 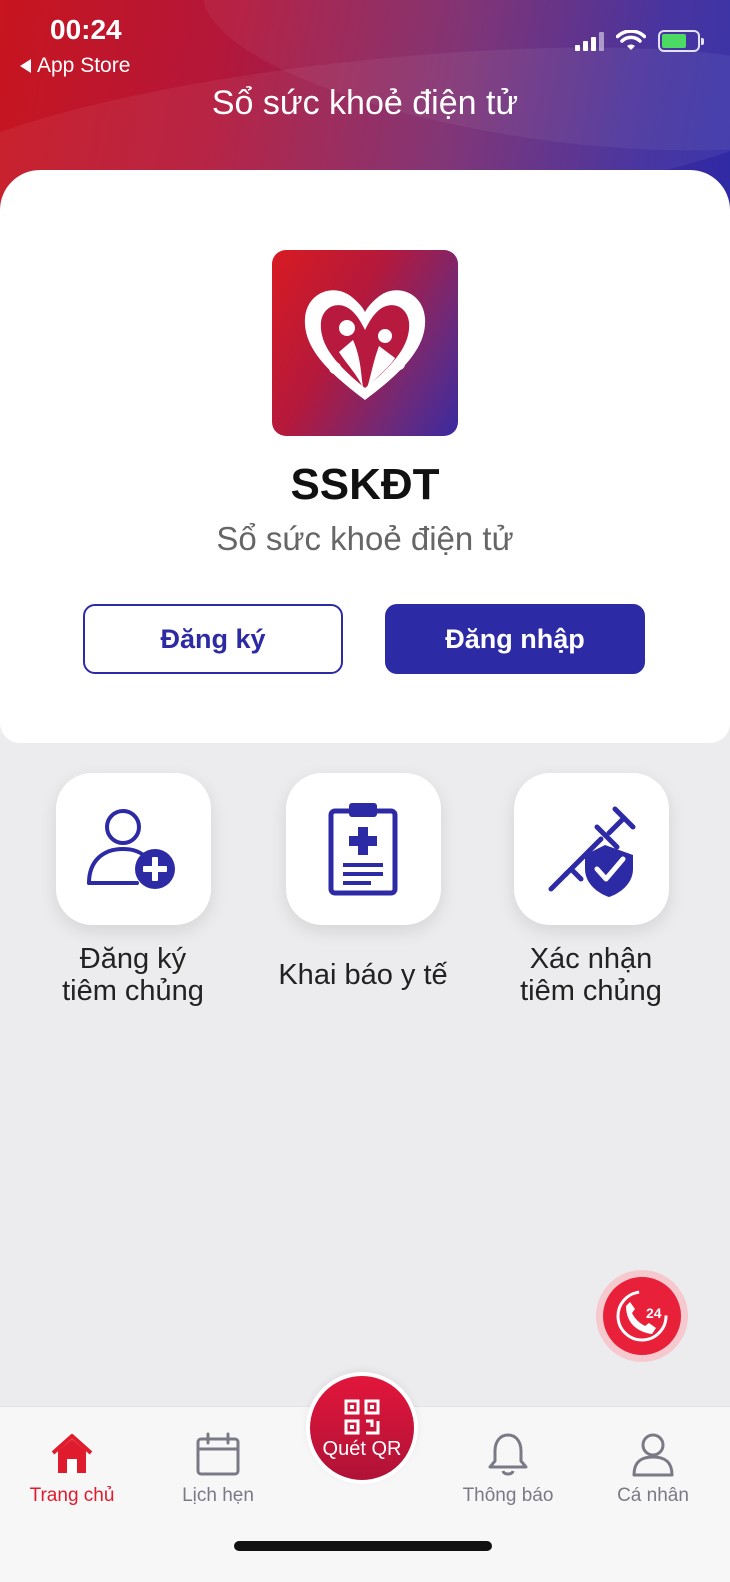 I want to click on user-icon, so click(x=653, y=1455).